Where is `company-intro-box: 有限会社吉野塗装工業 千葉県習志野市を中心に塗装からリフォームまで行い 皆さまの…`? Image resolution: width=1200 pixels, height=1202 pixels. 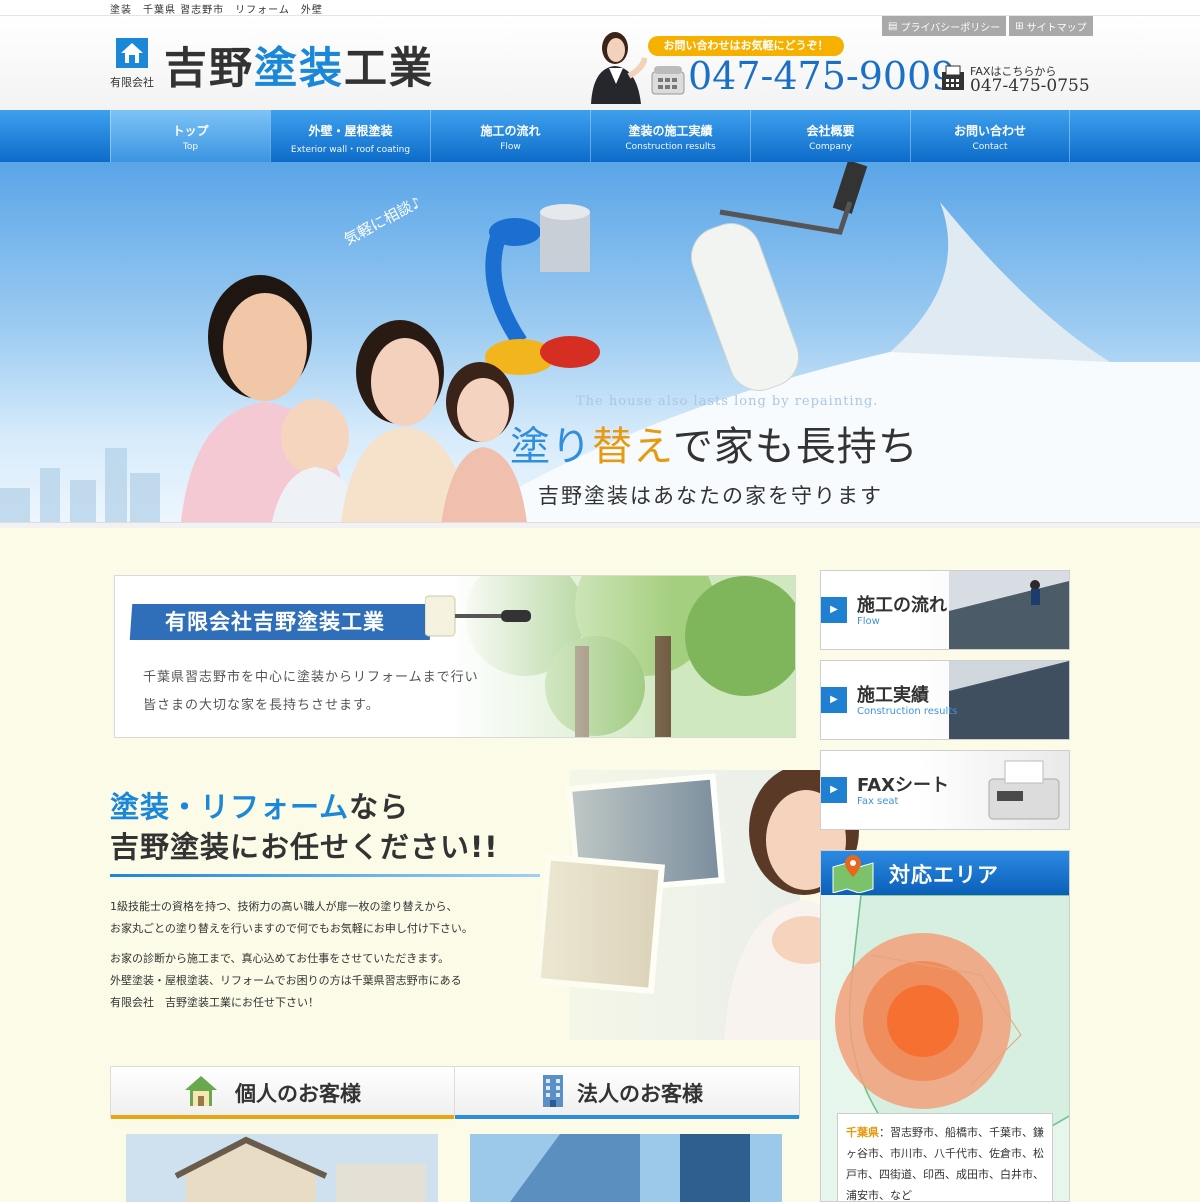 company-intro-box: 有限会社吉野塗装工業 千葉県習志野市を中心に塗装からリフォームまで行い 皆さまの… is located at coordinates (455, 656).